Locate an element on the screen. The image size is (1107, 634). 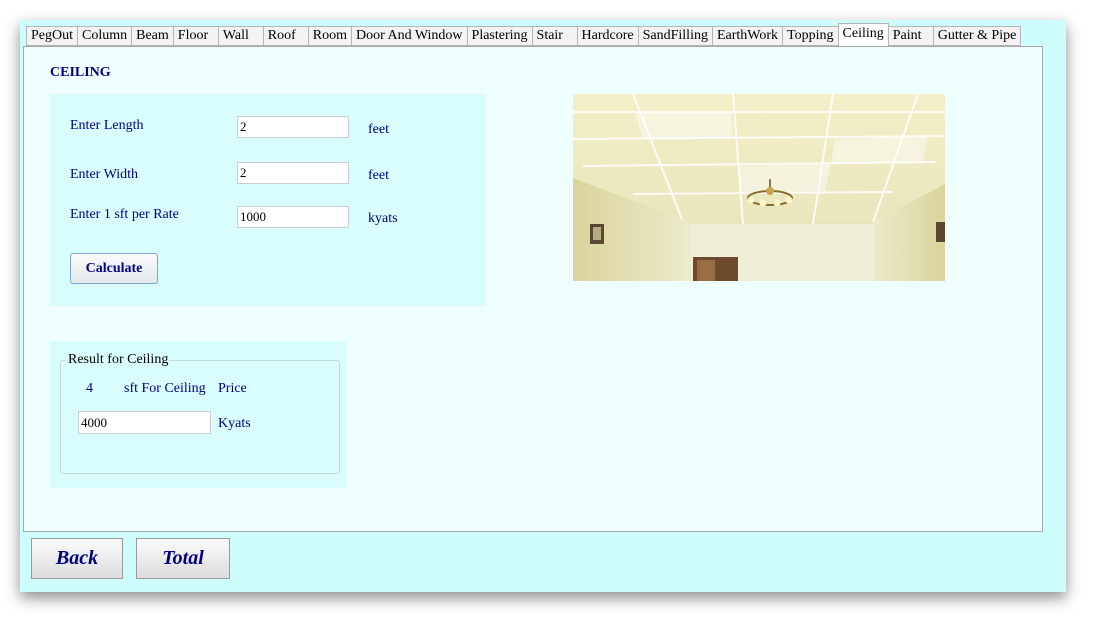
tab-door-and-window: Door And Window is located at coordinates (409, 36).